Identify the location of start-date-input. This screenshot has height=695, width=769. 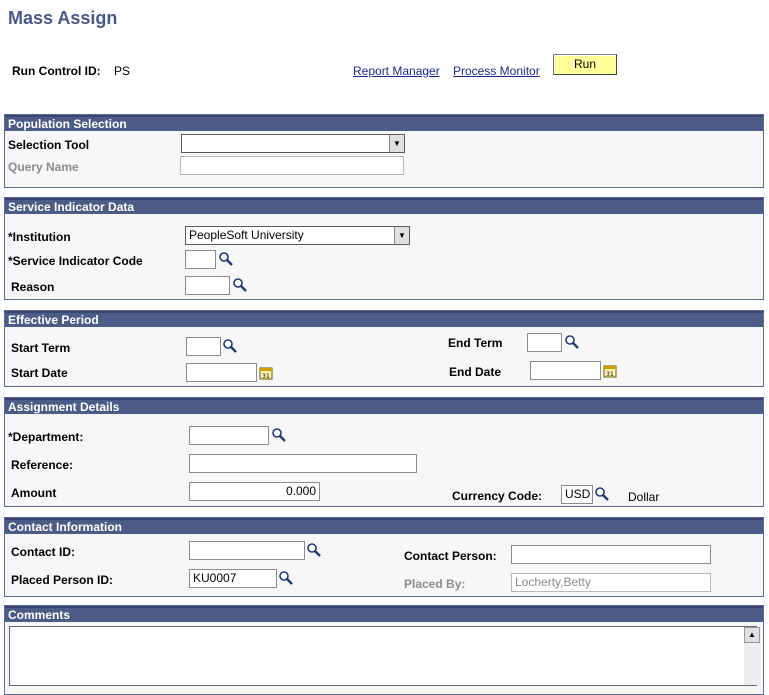
(221, 372).